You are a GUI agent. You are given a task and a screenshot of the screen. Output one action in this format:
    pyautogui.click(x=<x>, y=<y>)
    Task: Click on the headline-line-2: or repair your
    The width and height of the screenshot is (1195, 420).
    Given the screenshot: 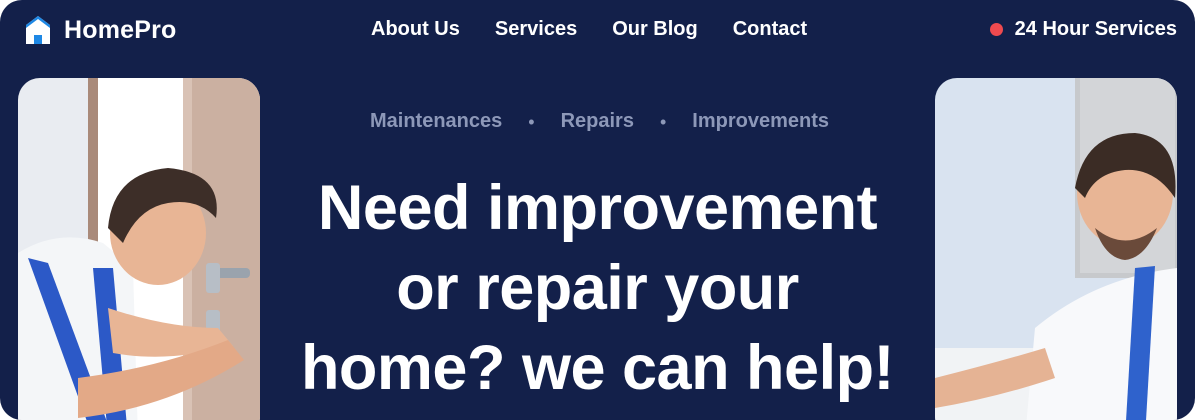 What is the action you would take?
    pyautogui.click(x=597, y=288)
    